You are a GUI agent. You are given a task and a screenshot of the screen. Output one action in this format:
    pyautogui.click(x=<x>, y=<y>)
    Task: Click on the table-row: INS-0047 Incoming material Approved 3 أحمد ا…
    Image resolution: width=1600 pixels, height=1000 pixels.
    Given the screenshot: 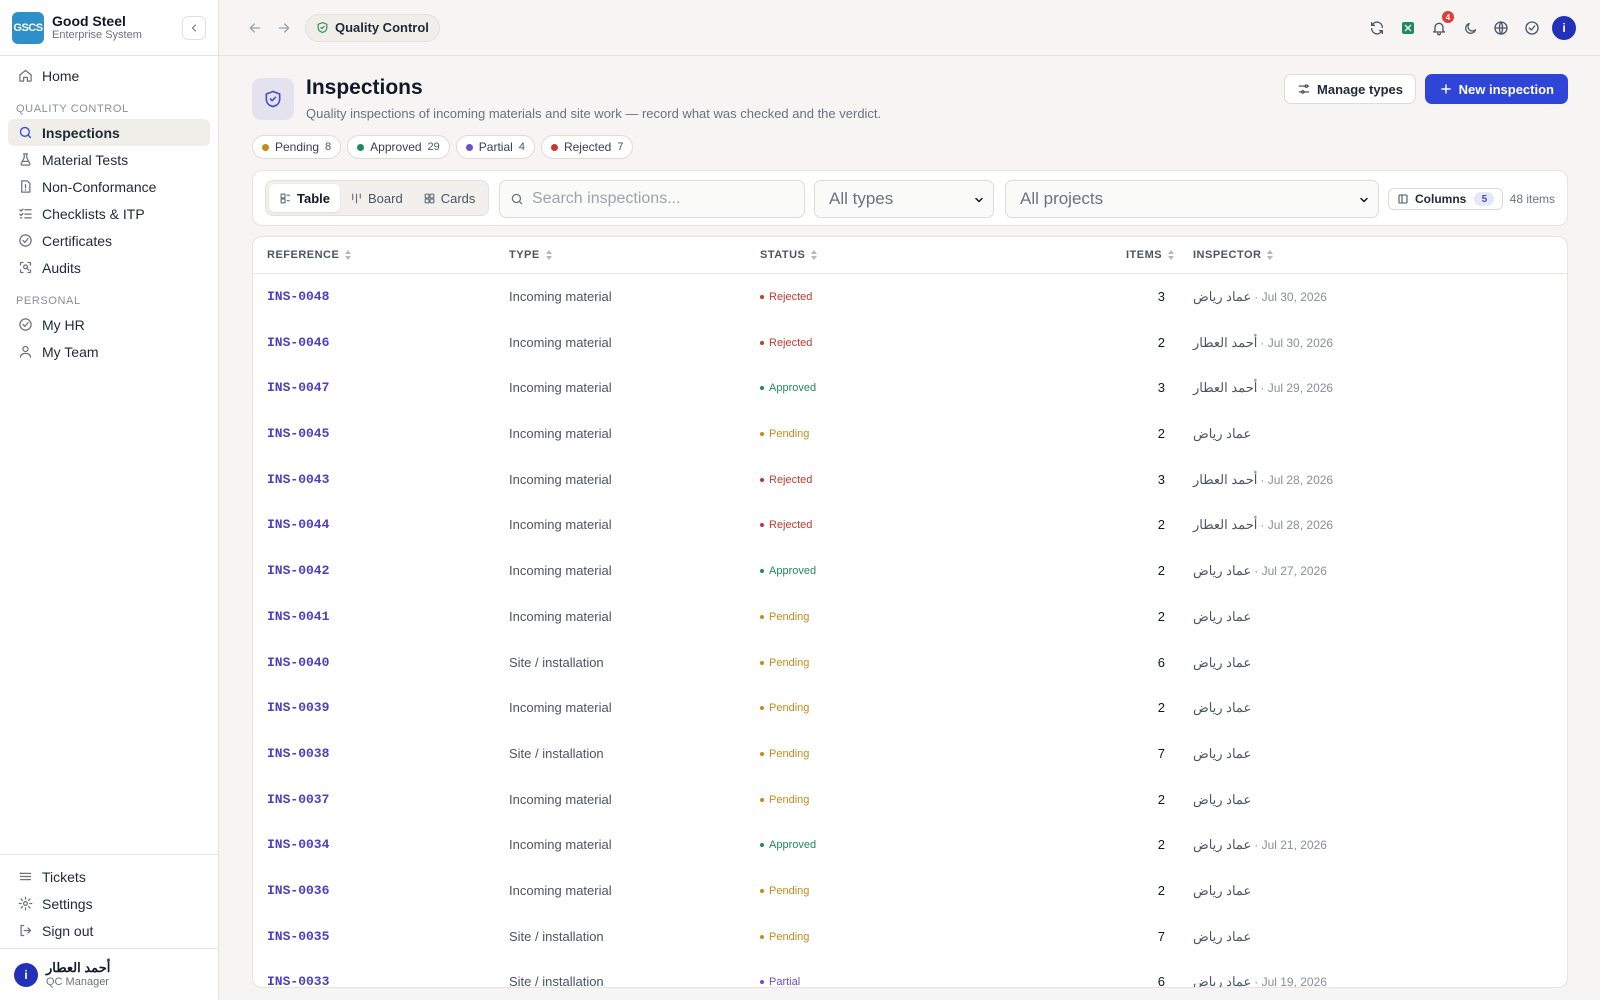 What is the action you would take?
    pyautogui.click(x=910, y=388)
    